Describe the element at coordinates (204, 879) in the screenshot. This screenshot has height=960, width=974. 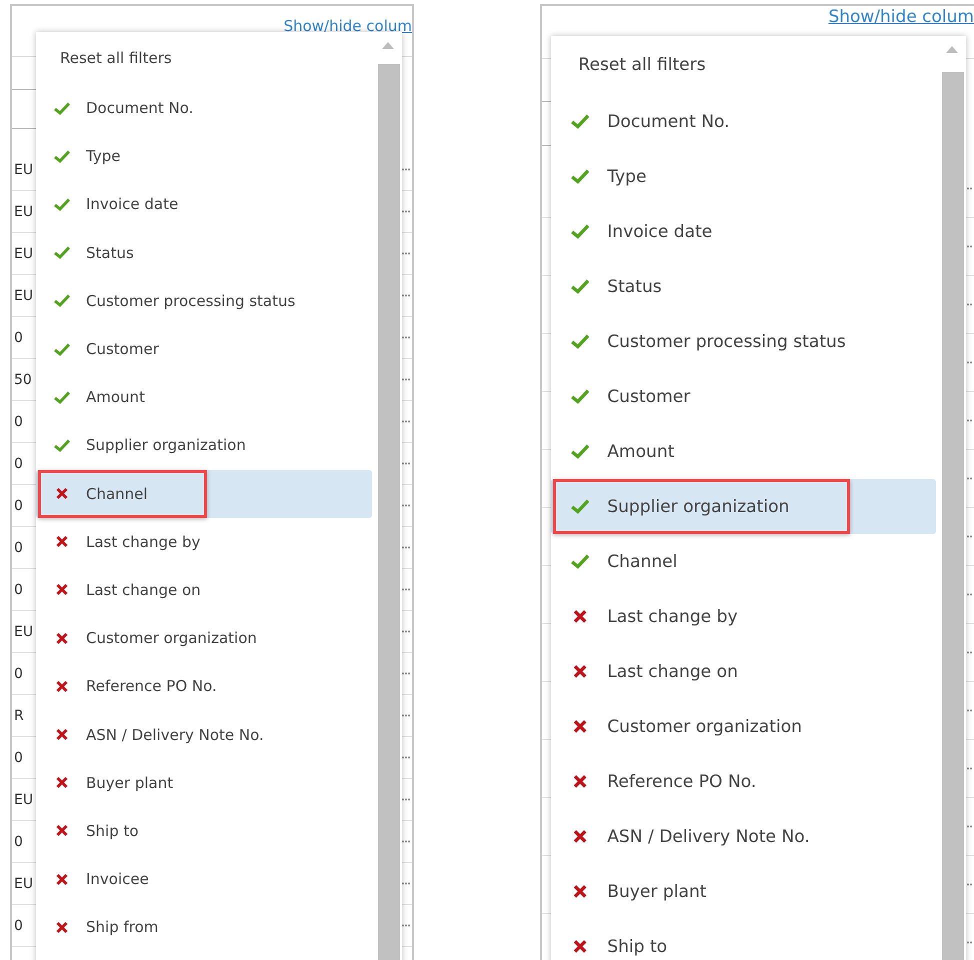
I see `column-menu-item: Invoicee` at that location.